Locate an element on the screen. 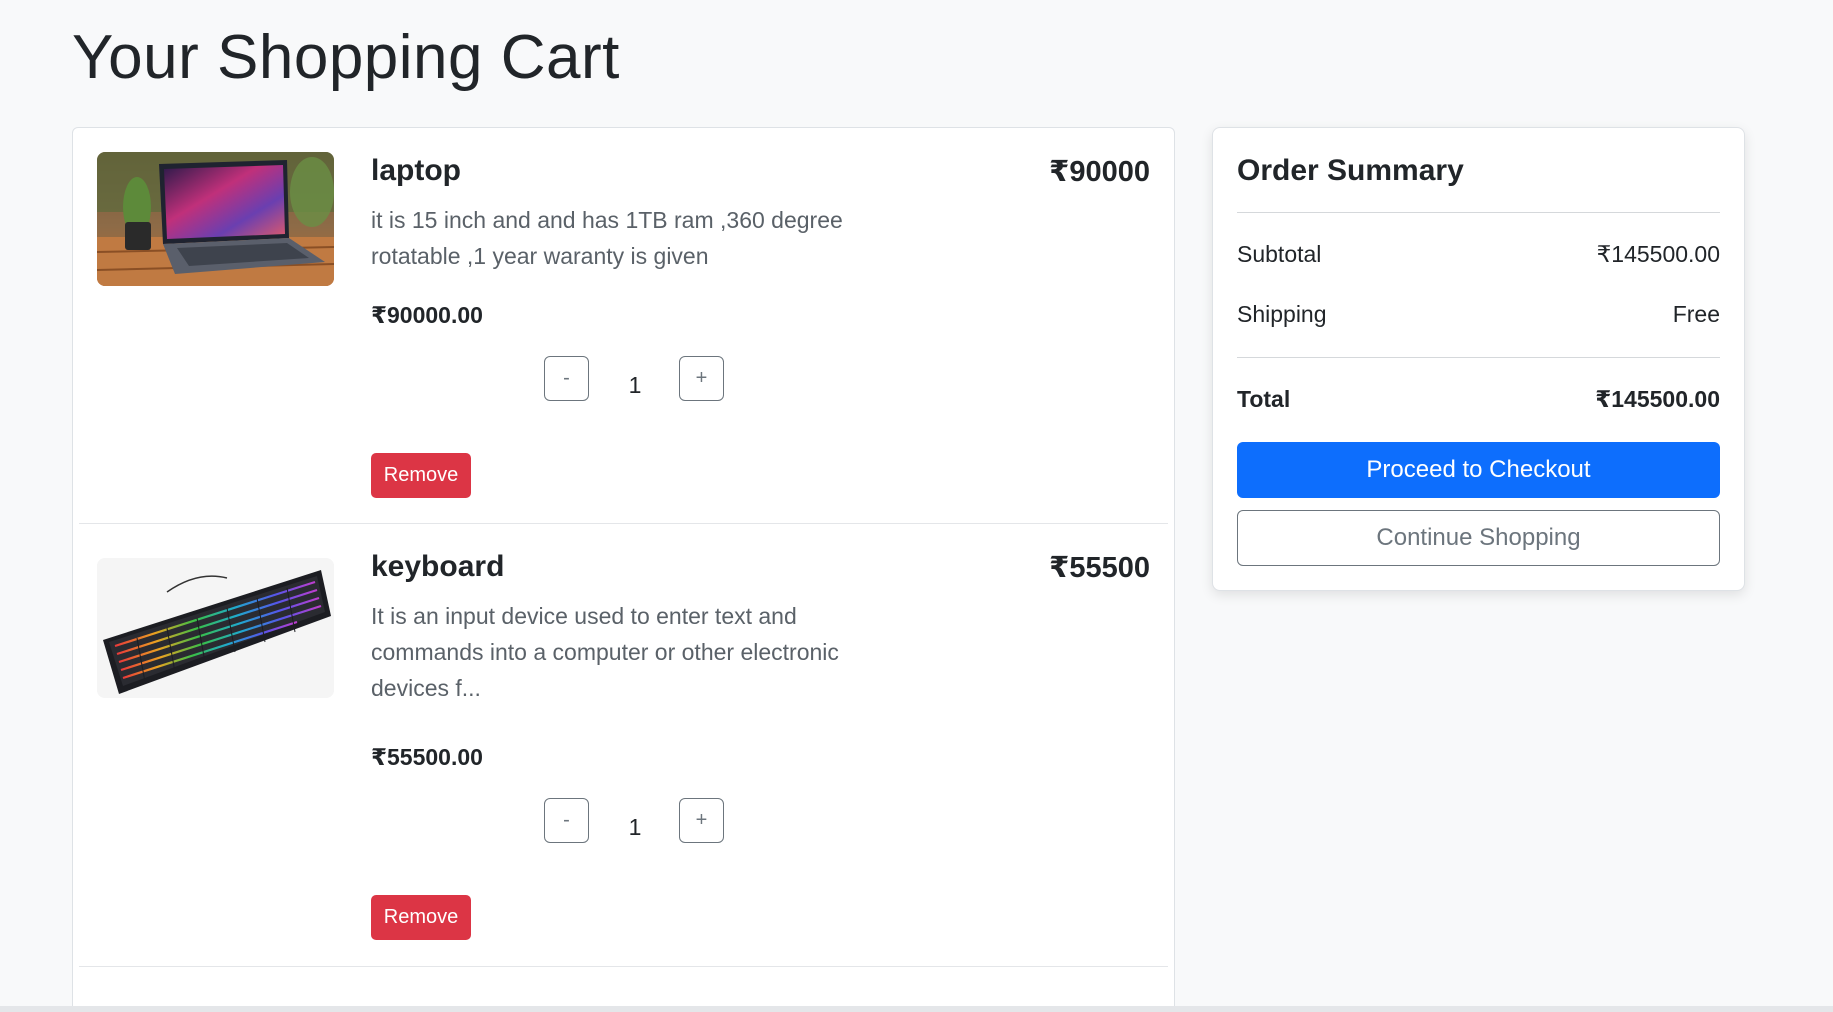 Image resolution: width=1833 pixels, height=1012 pixels. laptop-photo-icon is located at coordinates (215, 219).